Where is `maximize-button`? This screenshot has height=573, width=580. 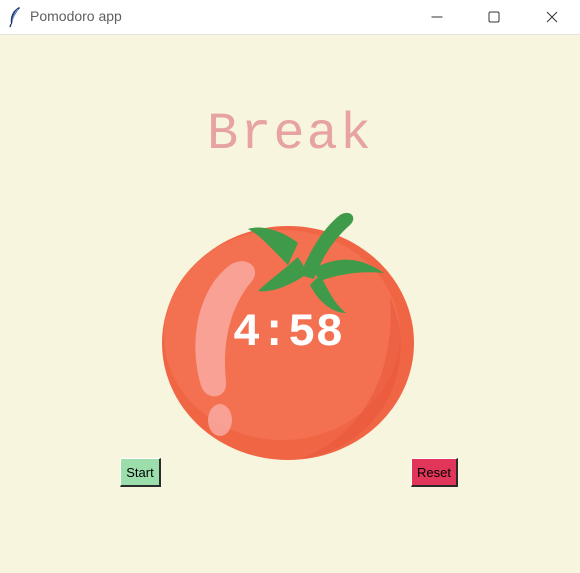 maximize-button is located at coordinates (494, 17).